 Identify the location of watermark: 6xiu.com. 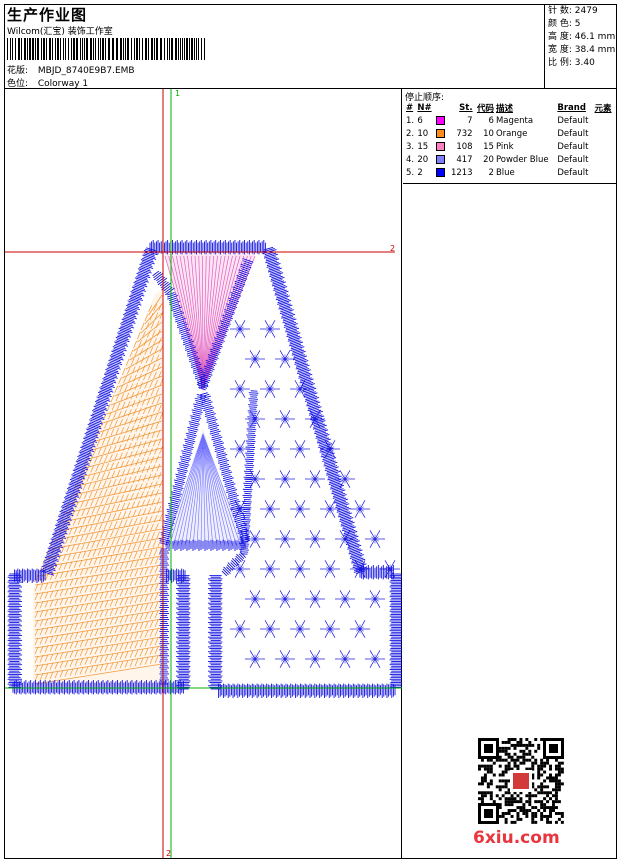
(516, 838).